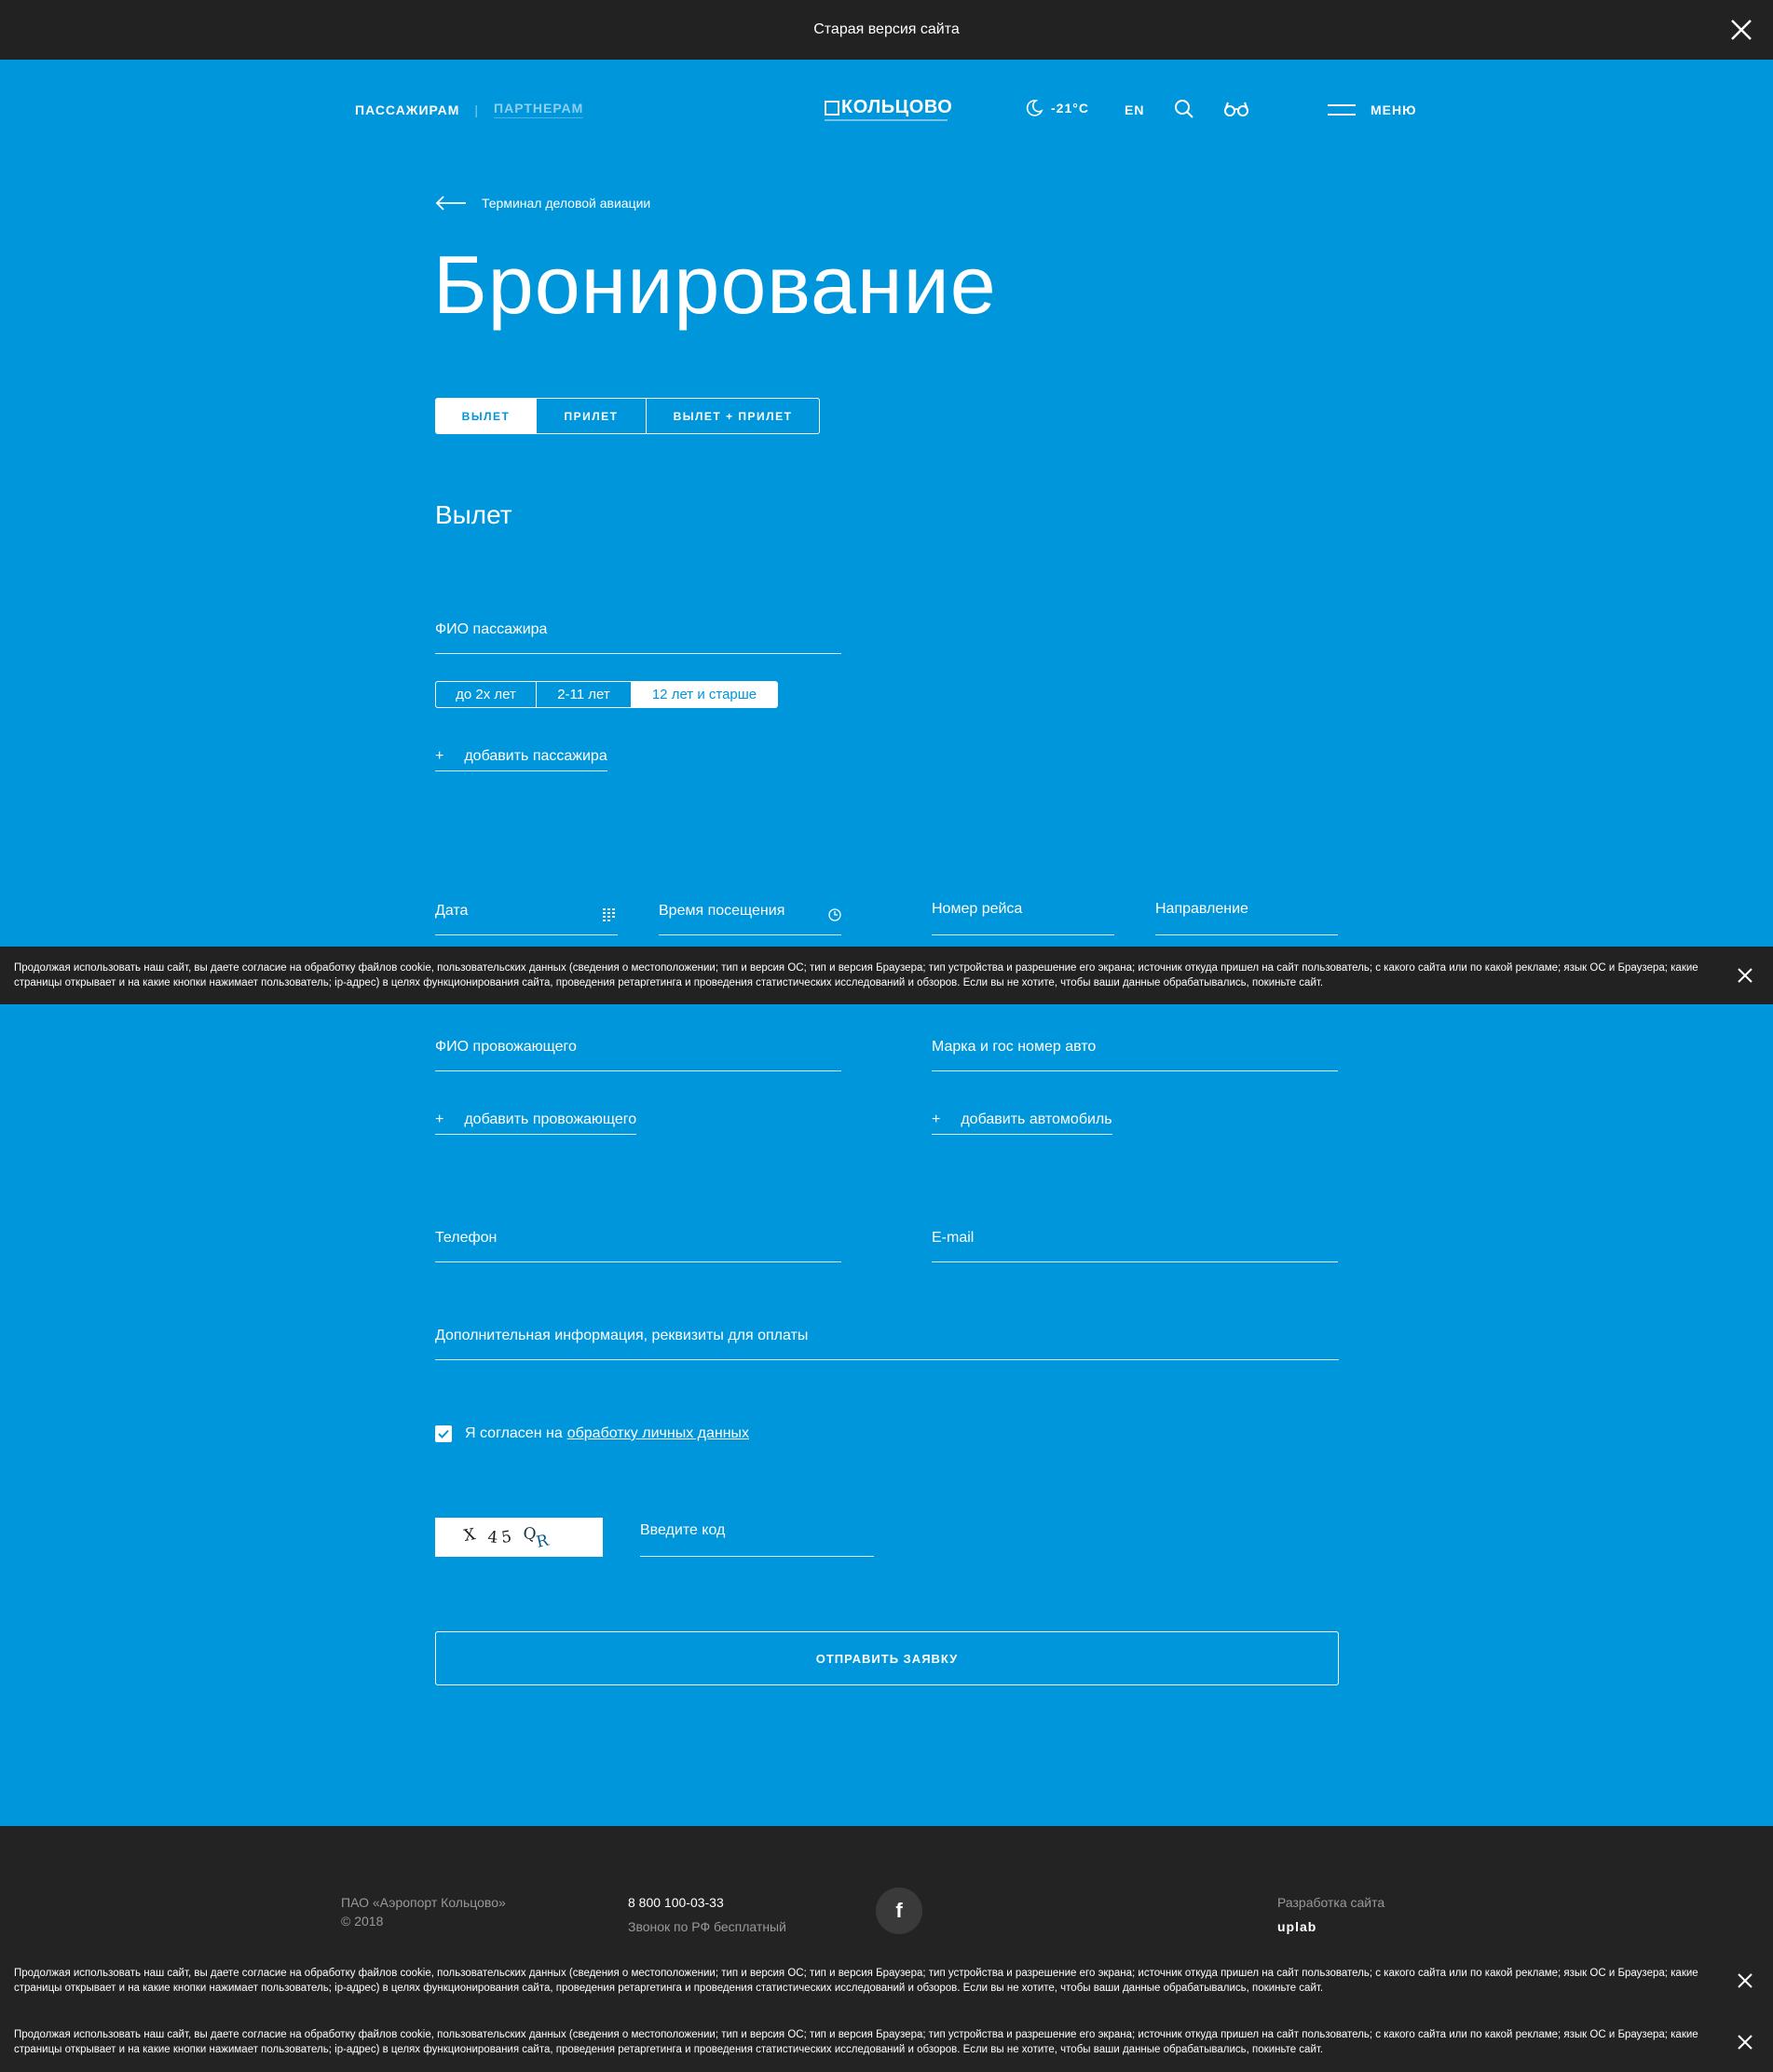 This screenshot has height=2072, width=1773. Describe the element at coordinates (506, 1047) in the screenshot. I see `escort-name-label: ФИО провожающего` at that location.